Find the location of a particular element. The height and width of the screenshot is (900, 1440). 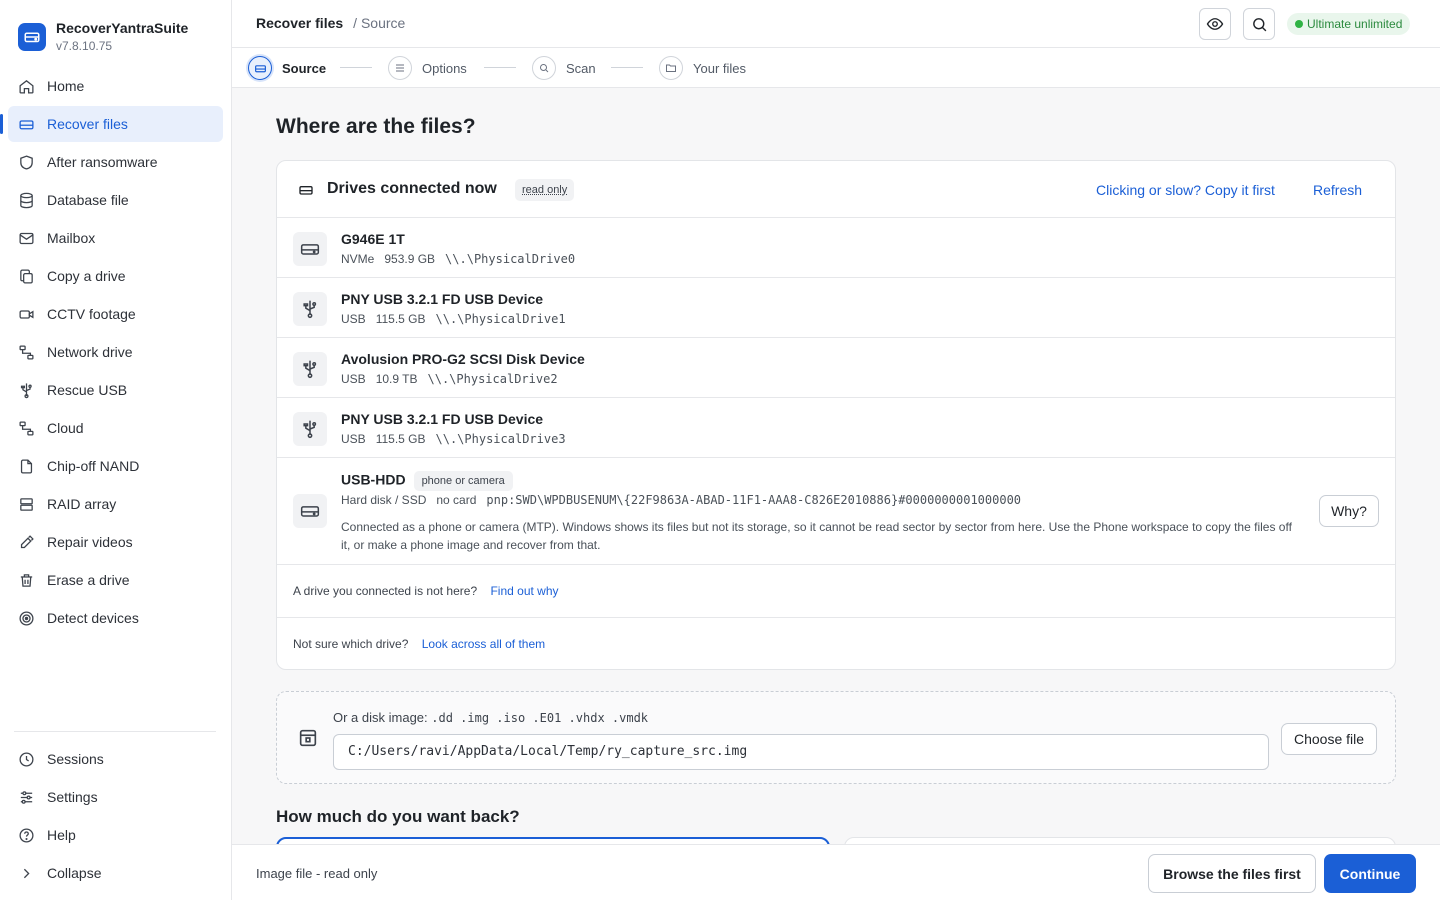

sidebar-item-label: Home is located at coordinates (66, 86).